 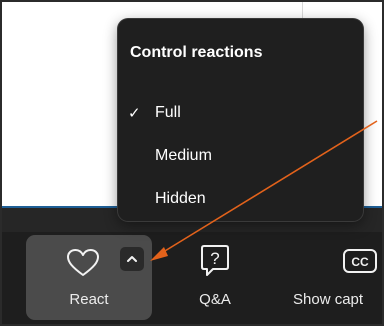 I want to click on menu-item-hidden: Hidden, so click(x=240, y=200).